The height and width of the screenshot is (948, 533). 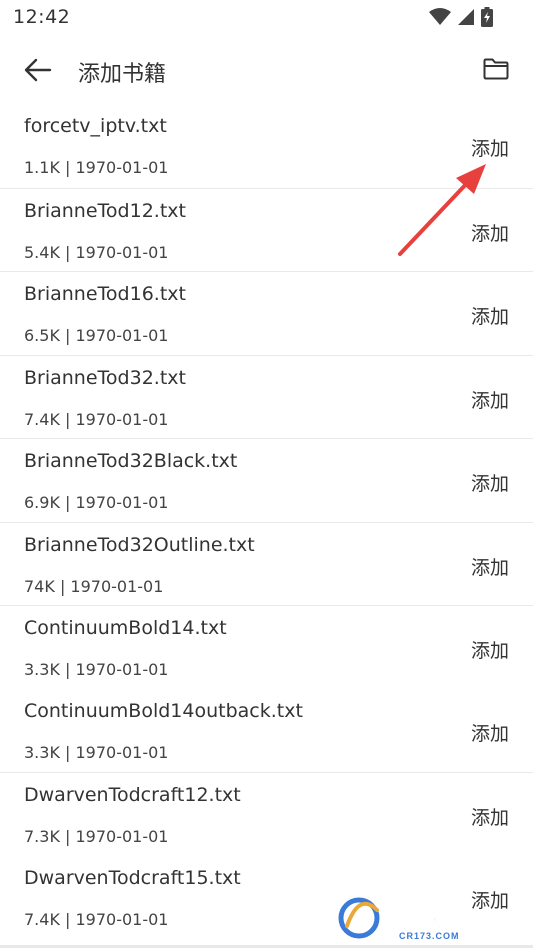 I want to click on status-bar: 12:42, so click(x=266, y=18).